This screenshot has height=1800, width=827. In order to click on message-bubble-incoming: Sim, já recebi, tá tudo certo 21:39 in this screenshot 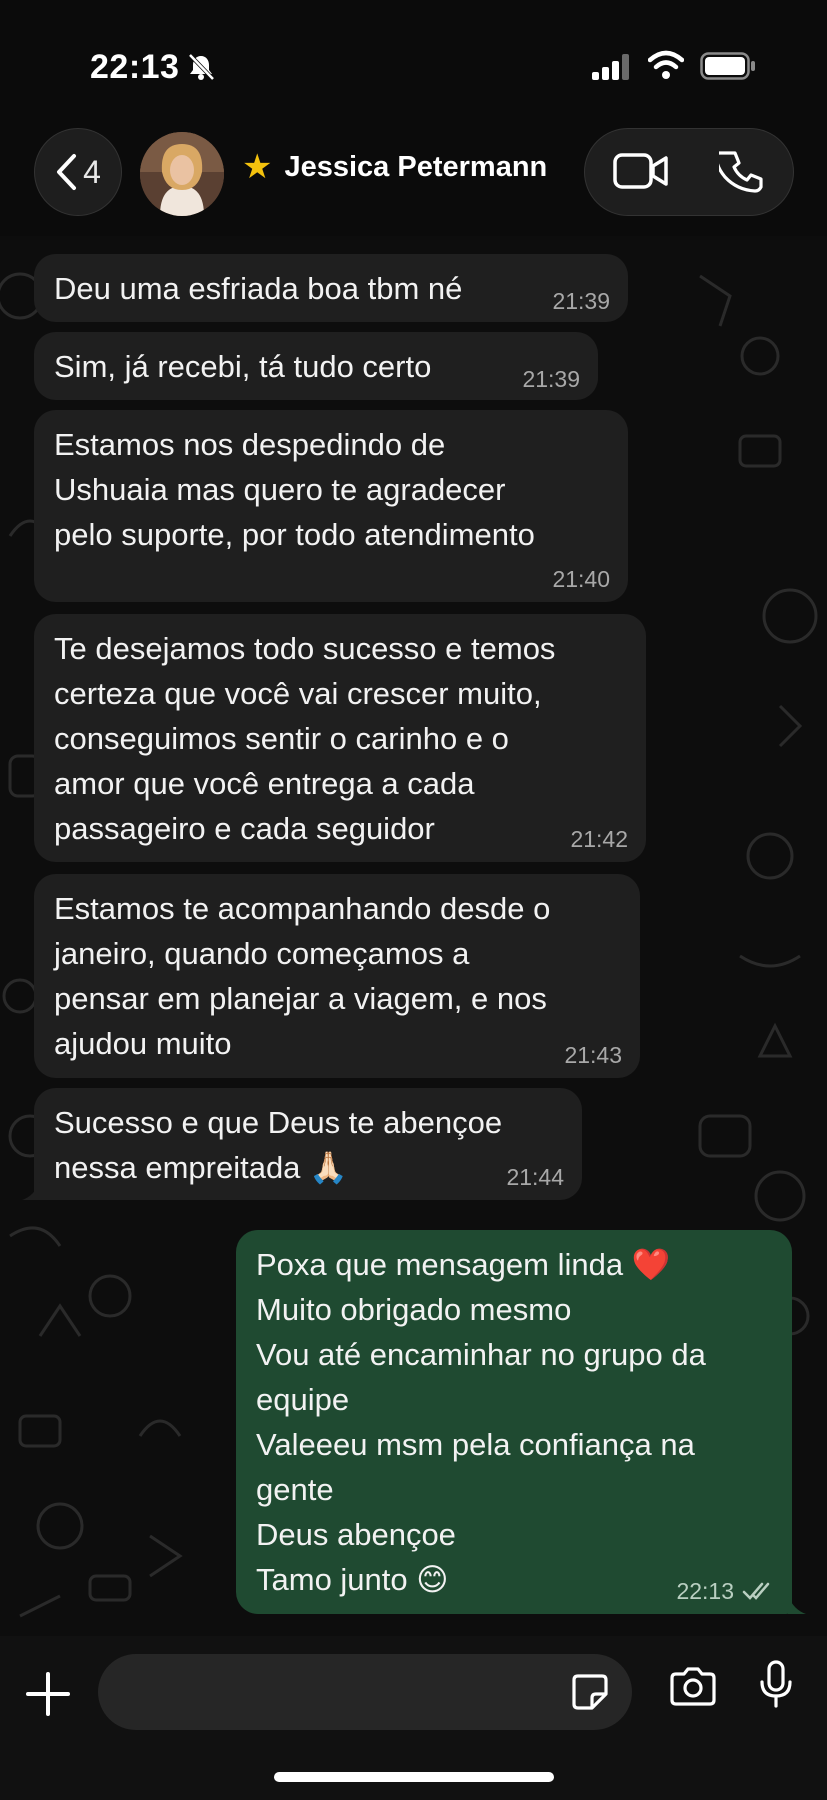, I will do `click(316, 366)`.